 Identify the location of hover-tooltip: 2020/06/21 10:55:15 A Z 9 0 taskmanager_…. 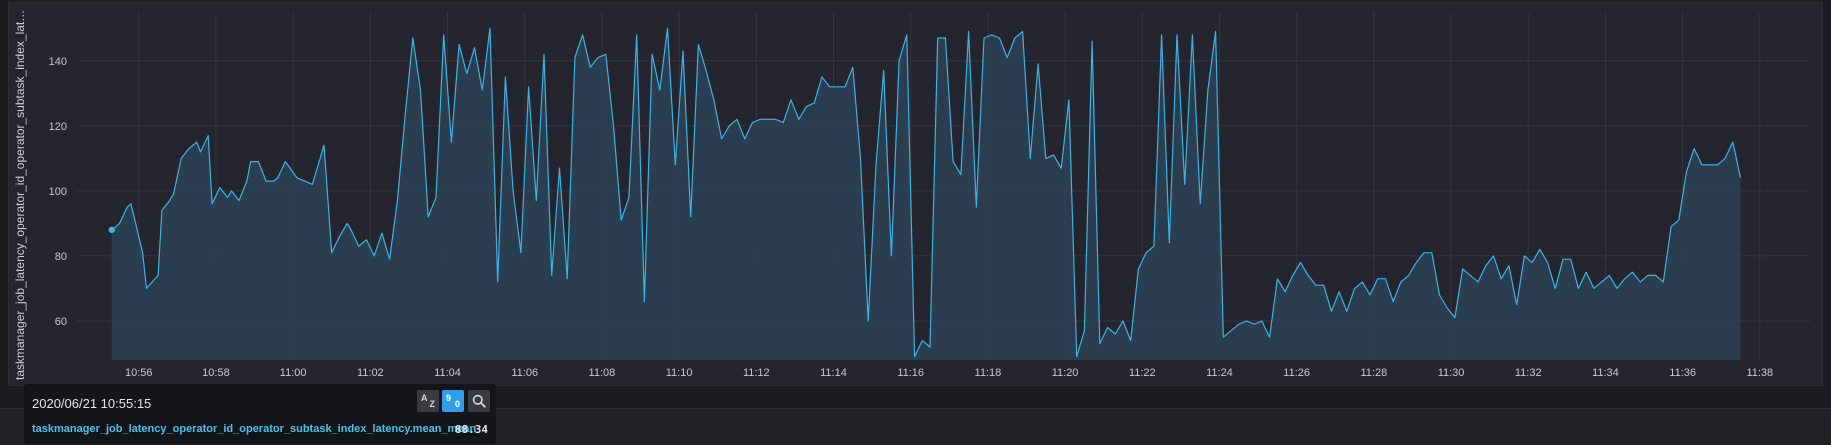
(260, 414).